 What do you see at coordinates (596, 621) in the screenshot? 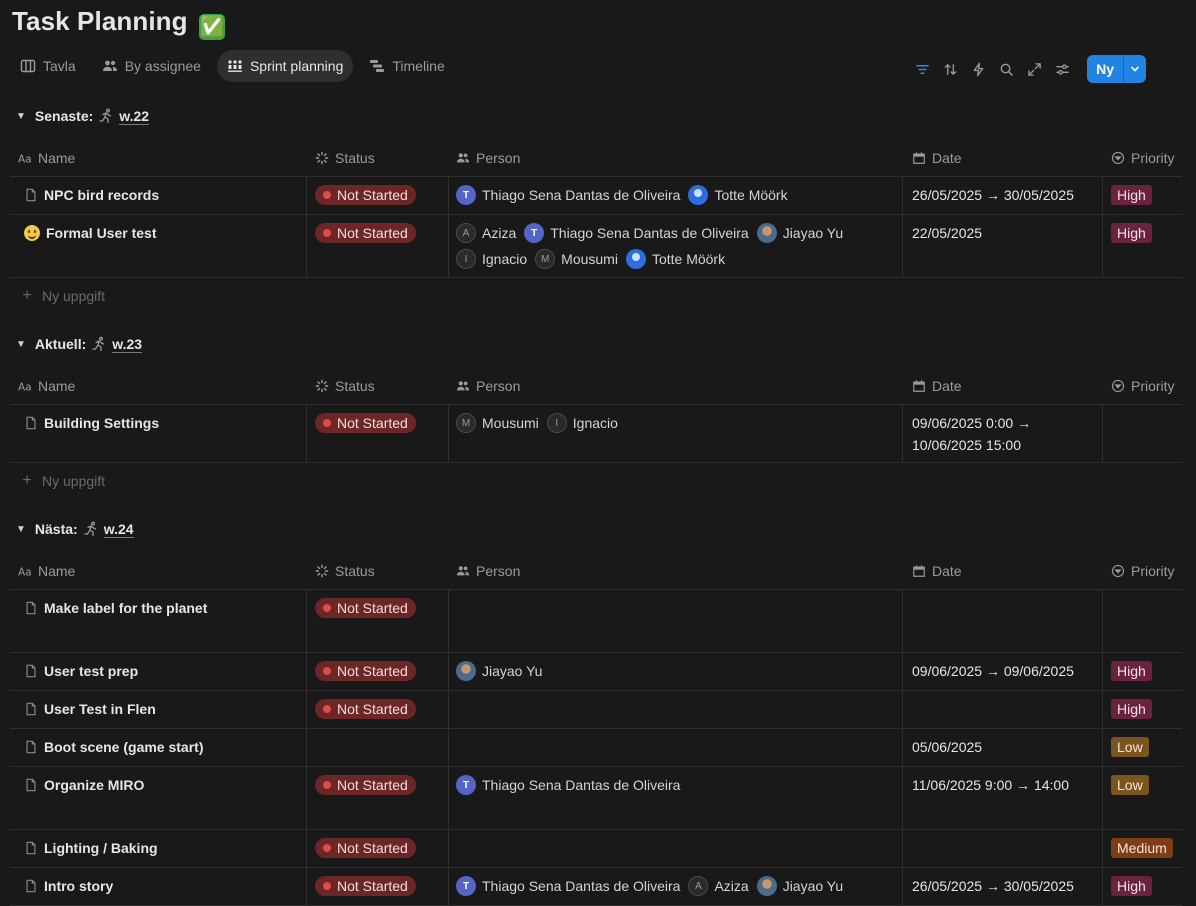
I see `table-row: Make label for the planet Not Started` at bounding box center [596, 621].